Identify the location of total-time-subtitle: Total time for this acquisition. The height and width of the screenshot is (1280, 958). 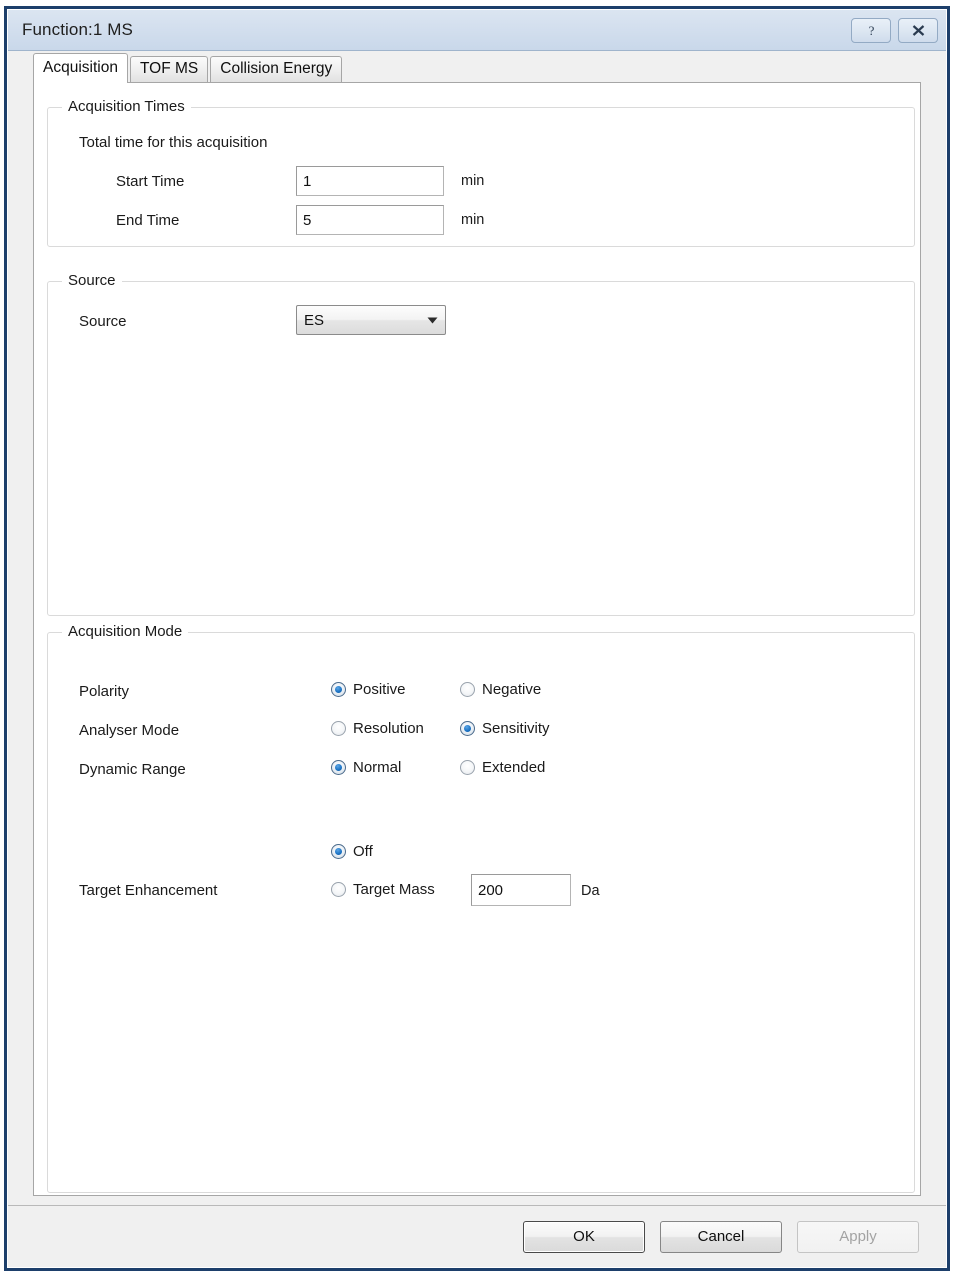
(173, 142).